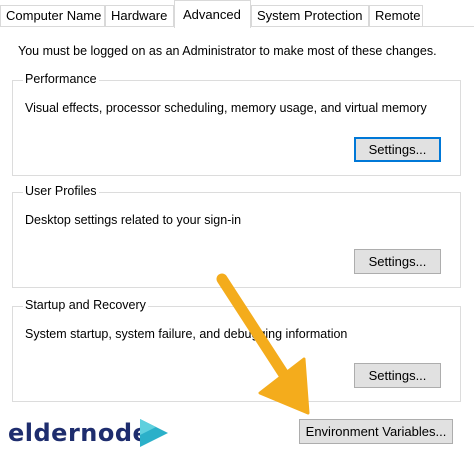  I want to click on eldernode-play-icon, so click(154, 433).